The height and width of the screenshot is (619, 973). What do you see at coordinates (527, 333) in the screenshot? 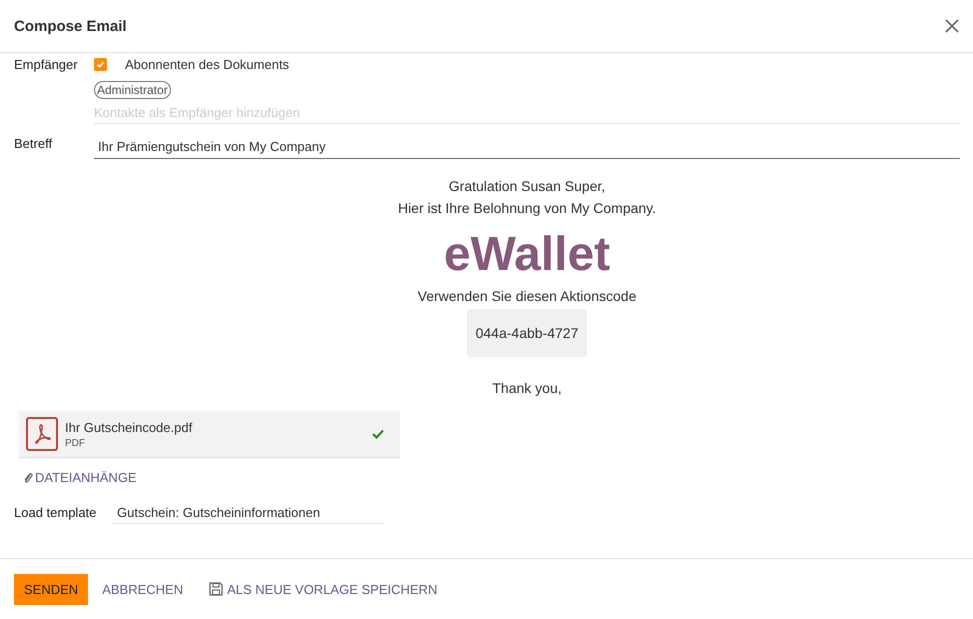
I see `promo-code: 044a-4abb-4727` at bounding box center [527, 333].